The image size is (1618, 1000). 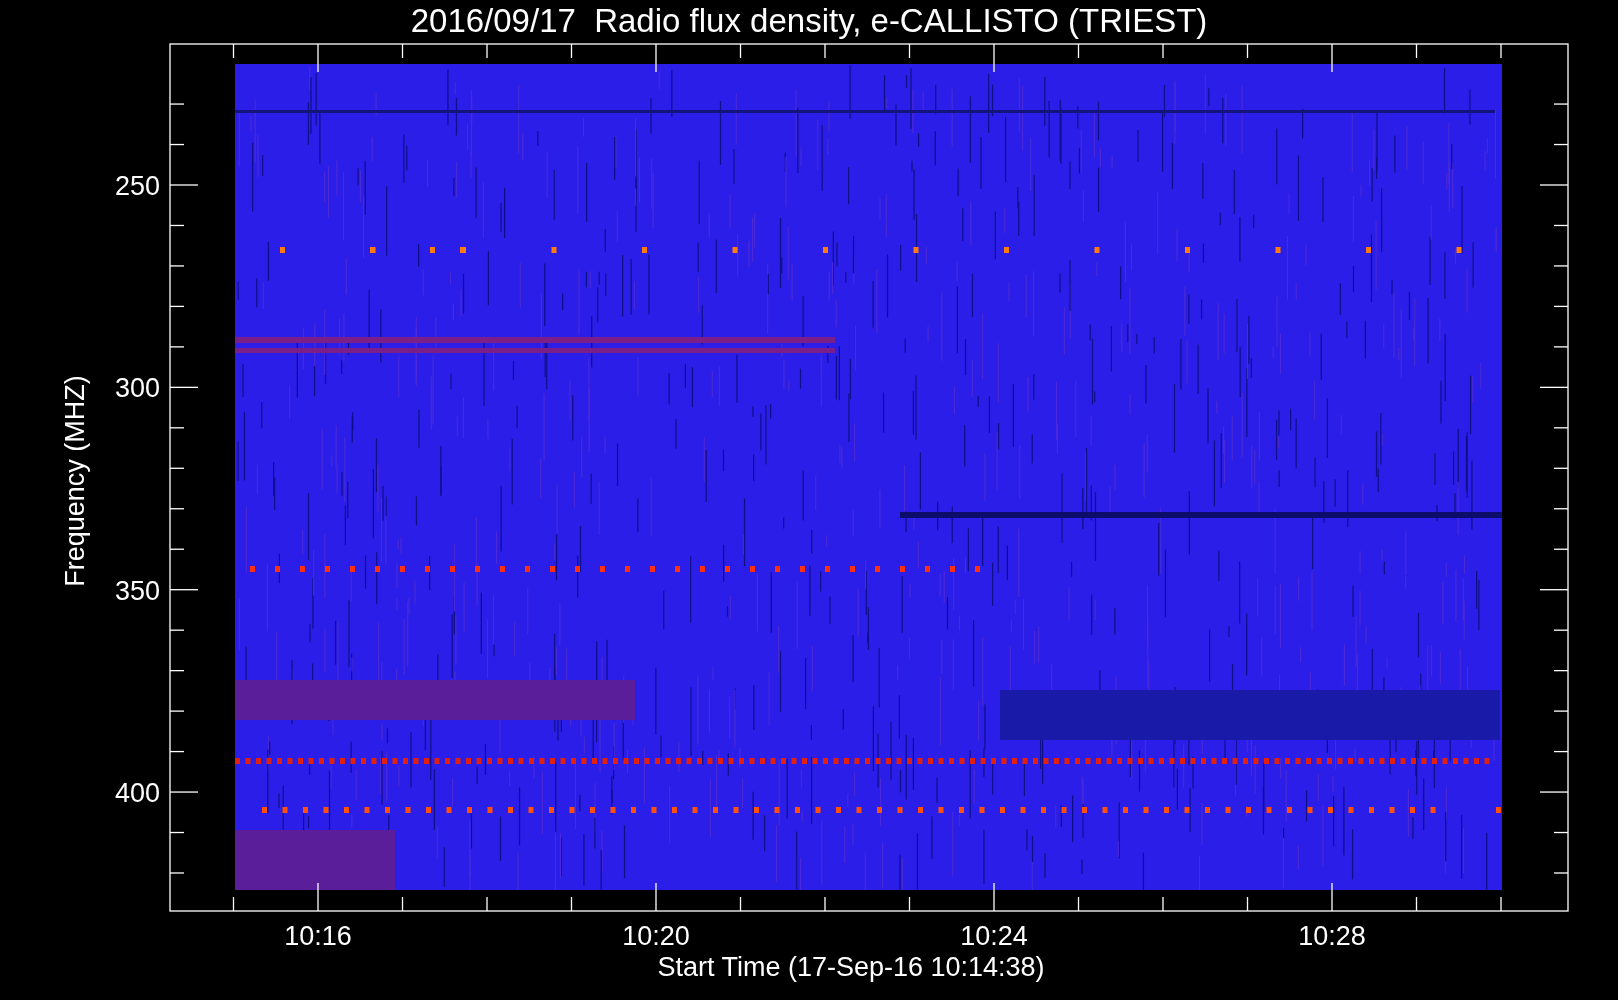 I want to click on tick-label: 10:16, so click(x=318, y=936).